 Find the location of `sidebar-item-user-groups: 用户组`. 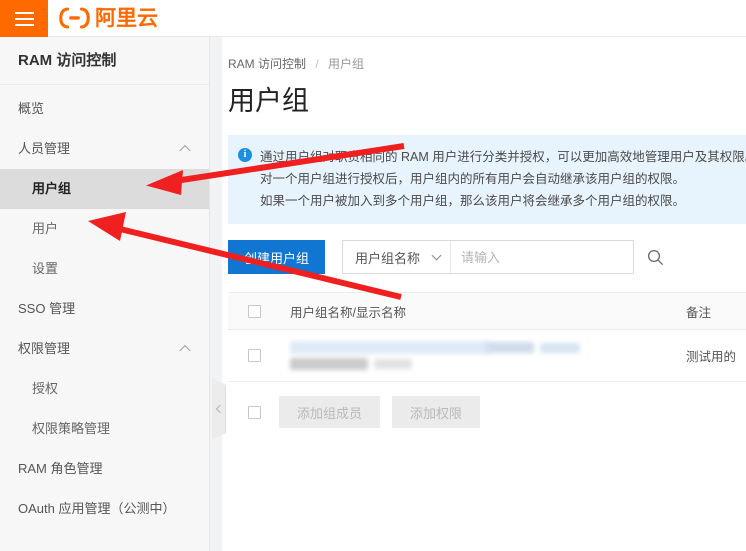

sidebar-item-user-groups: 用户组 is located at coordinates (104, 189).